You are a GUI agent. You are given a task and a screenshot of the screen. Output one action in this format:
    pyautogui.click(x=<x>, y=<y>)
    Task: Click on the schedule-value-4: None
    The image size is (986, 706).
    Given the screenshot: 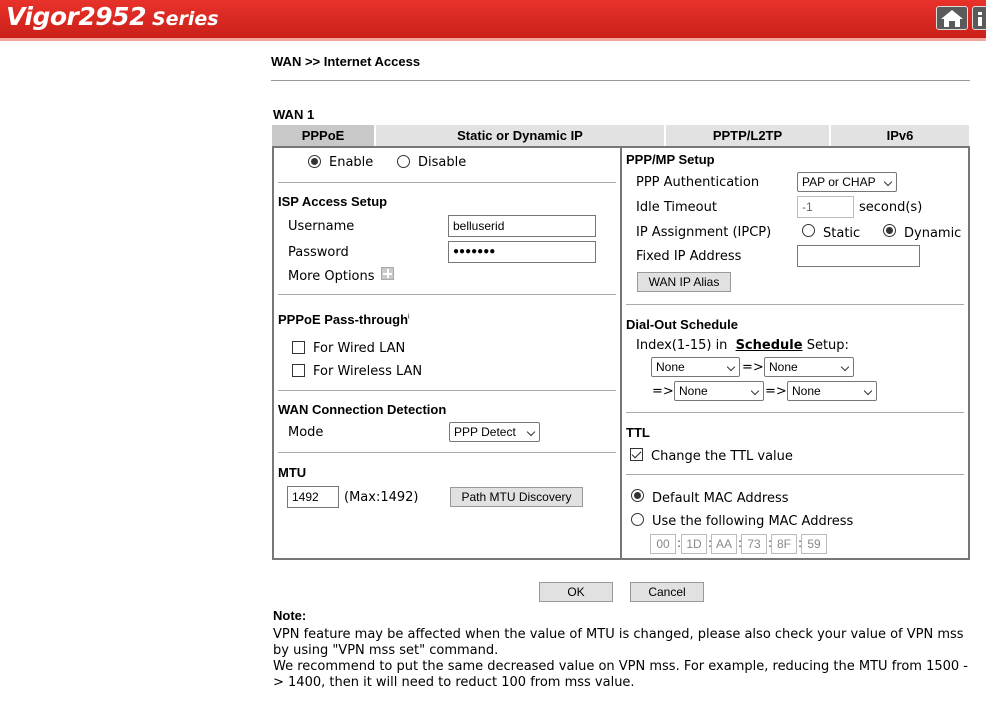 What is the action you would take?
    pyautogui.click(x=806, y=391)
    